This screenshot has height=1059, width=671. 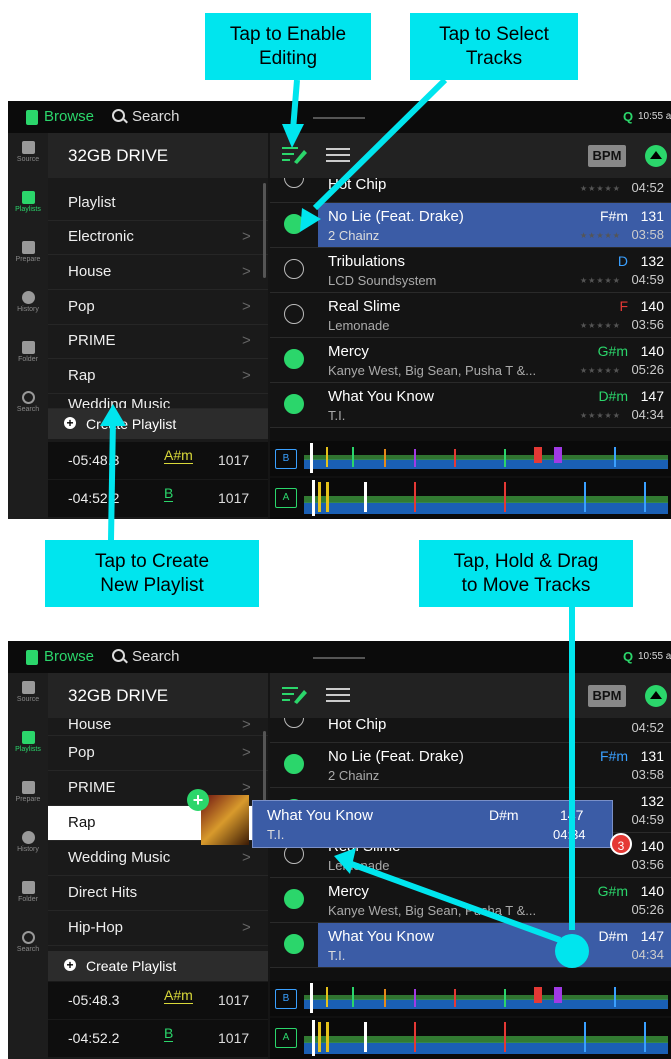 I want to click on playlist-icon, so click(x=28, y=737).